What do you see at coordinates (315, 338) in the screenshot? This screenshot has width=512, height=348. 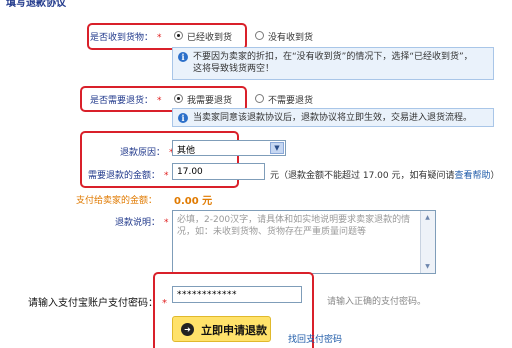 I see `forgot-password-link: 找回支付密码` at bounding box center [315, 338].